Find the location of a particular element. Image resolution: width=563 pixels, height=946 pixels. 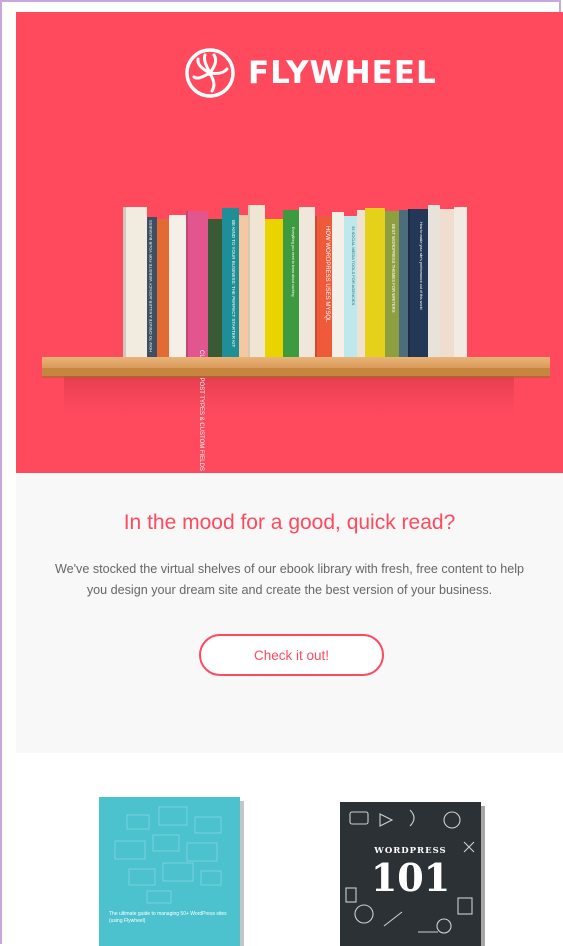

spine-text: HOW WORDPRESS USES MYSQL is located at coordinates (327, 274).